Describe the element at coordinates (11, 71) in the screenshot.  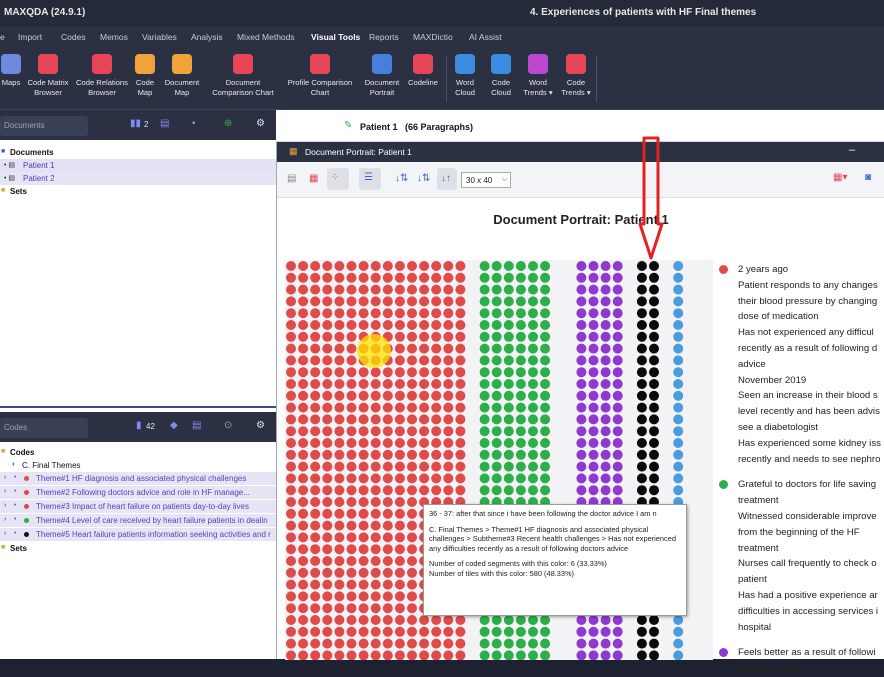
I see `maps-button: Maps` at that location.